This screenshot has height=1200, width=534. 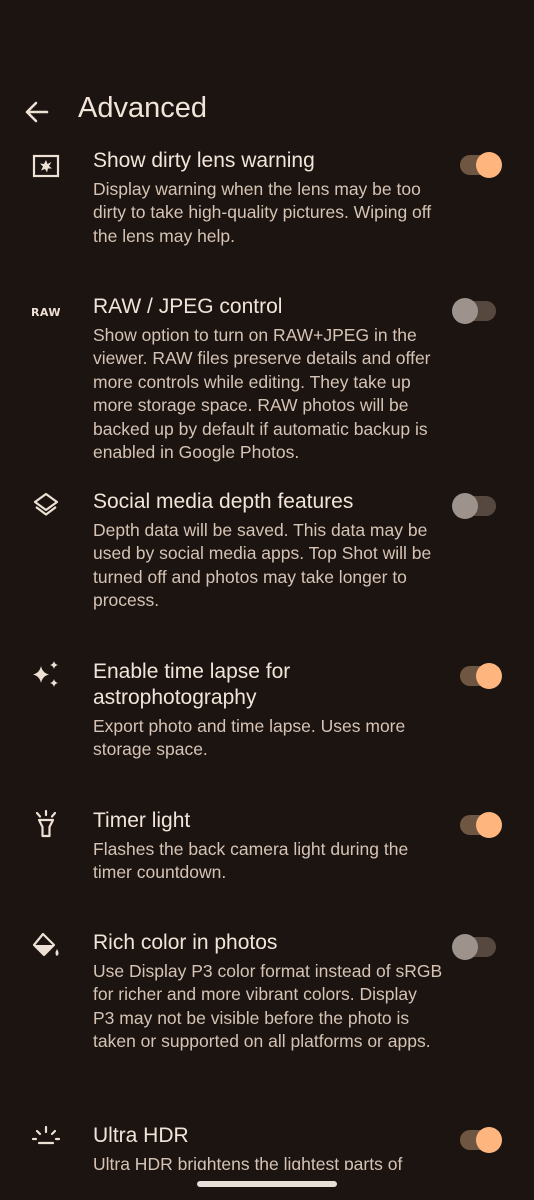 What do you see at coordinates (479, 1140) in the screenshot?
I see `ultra-hdr-toggle` at bounding box center [479, 1140].